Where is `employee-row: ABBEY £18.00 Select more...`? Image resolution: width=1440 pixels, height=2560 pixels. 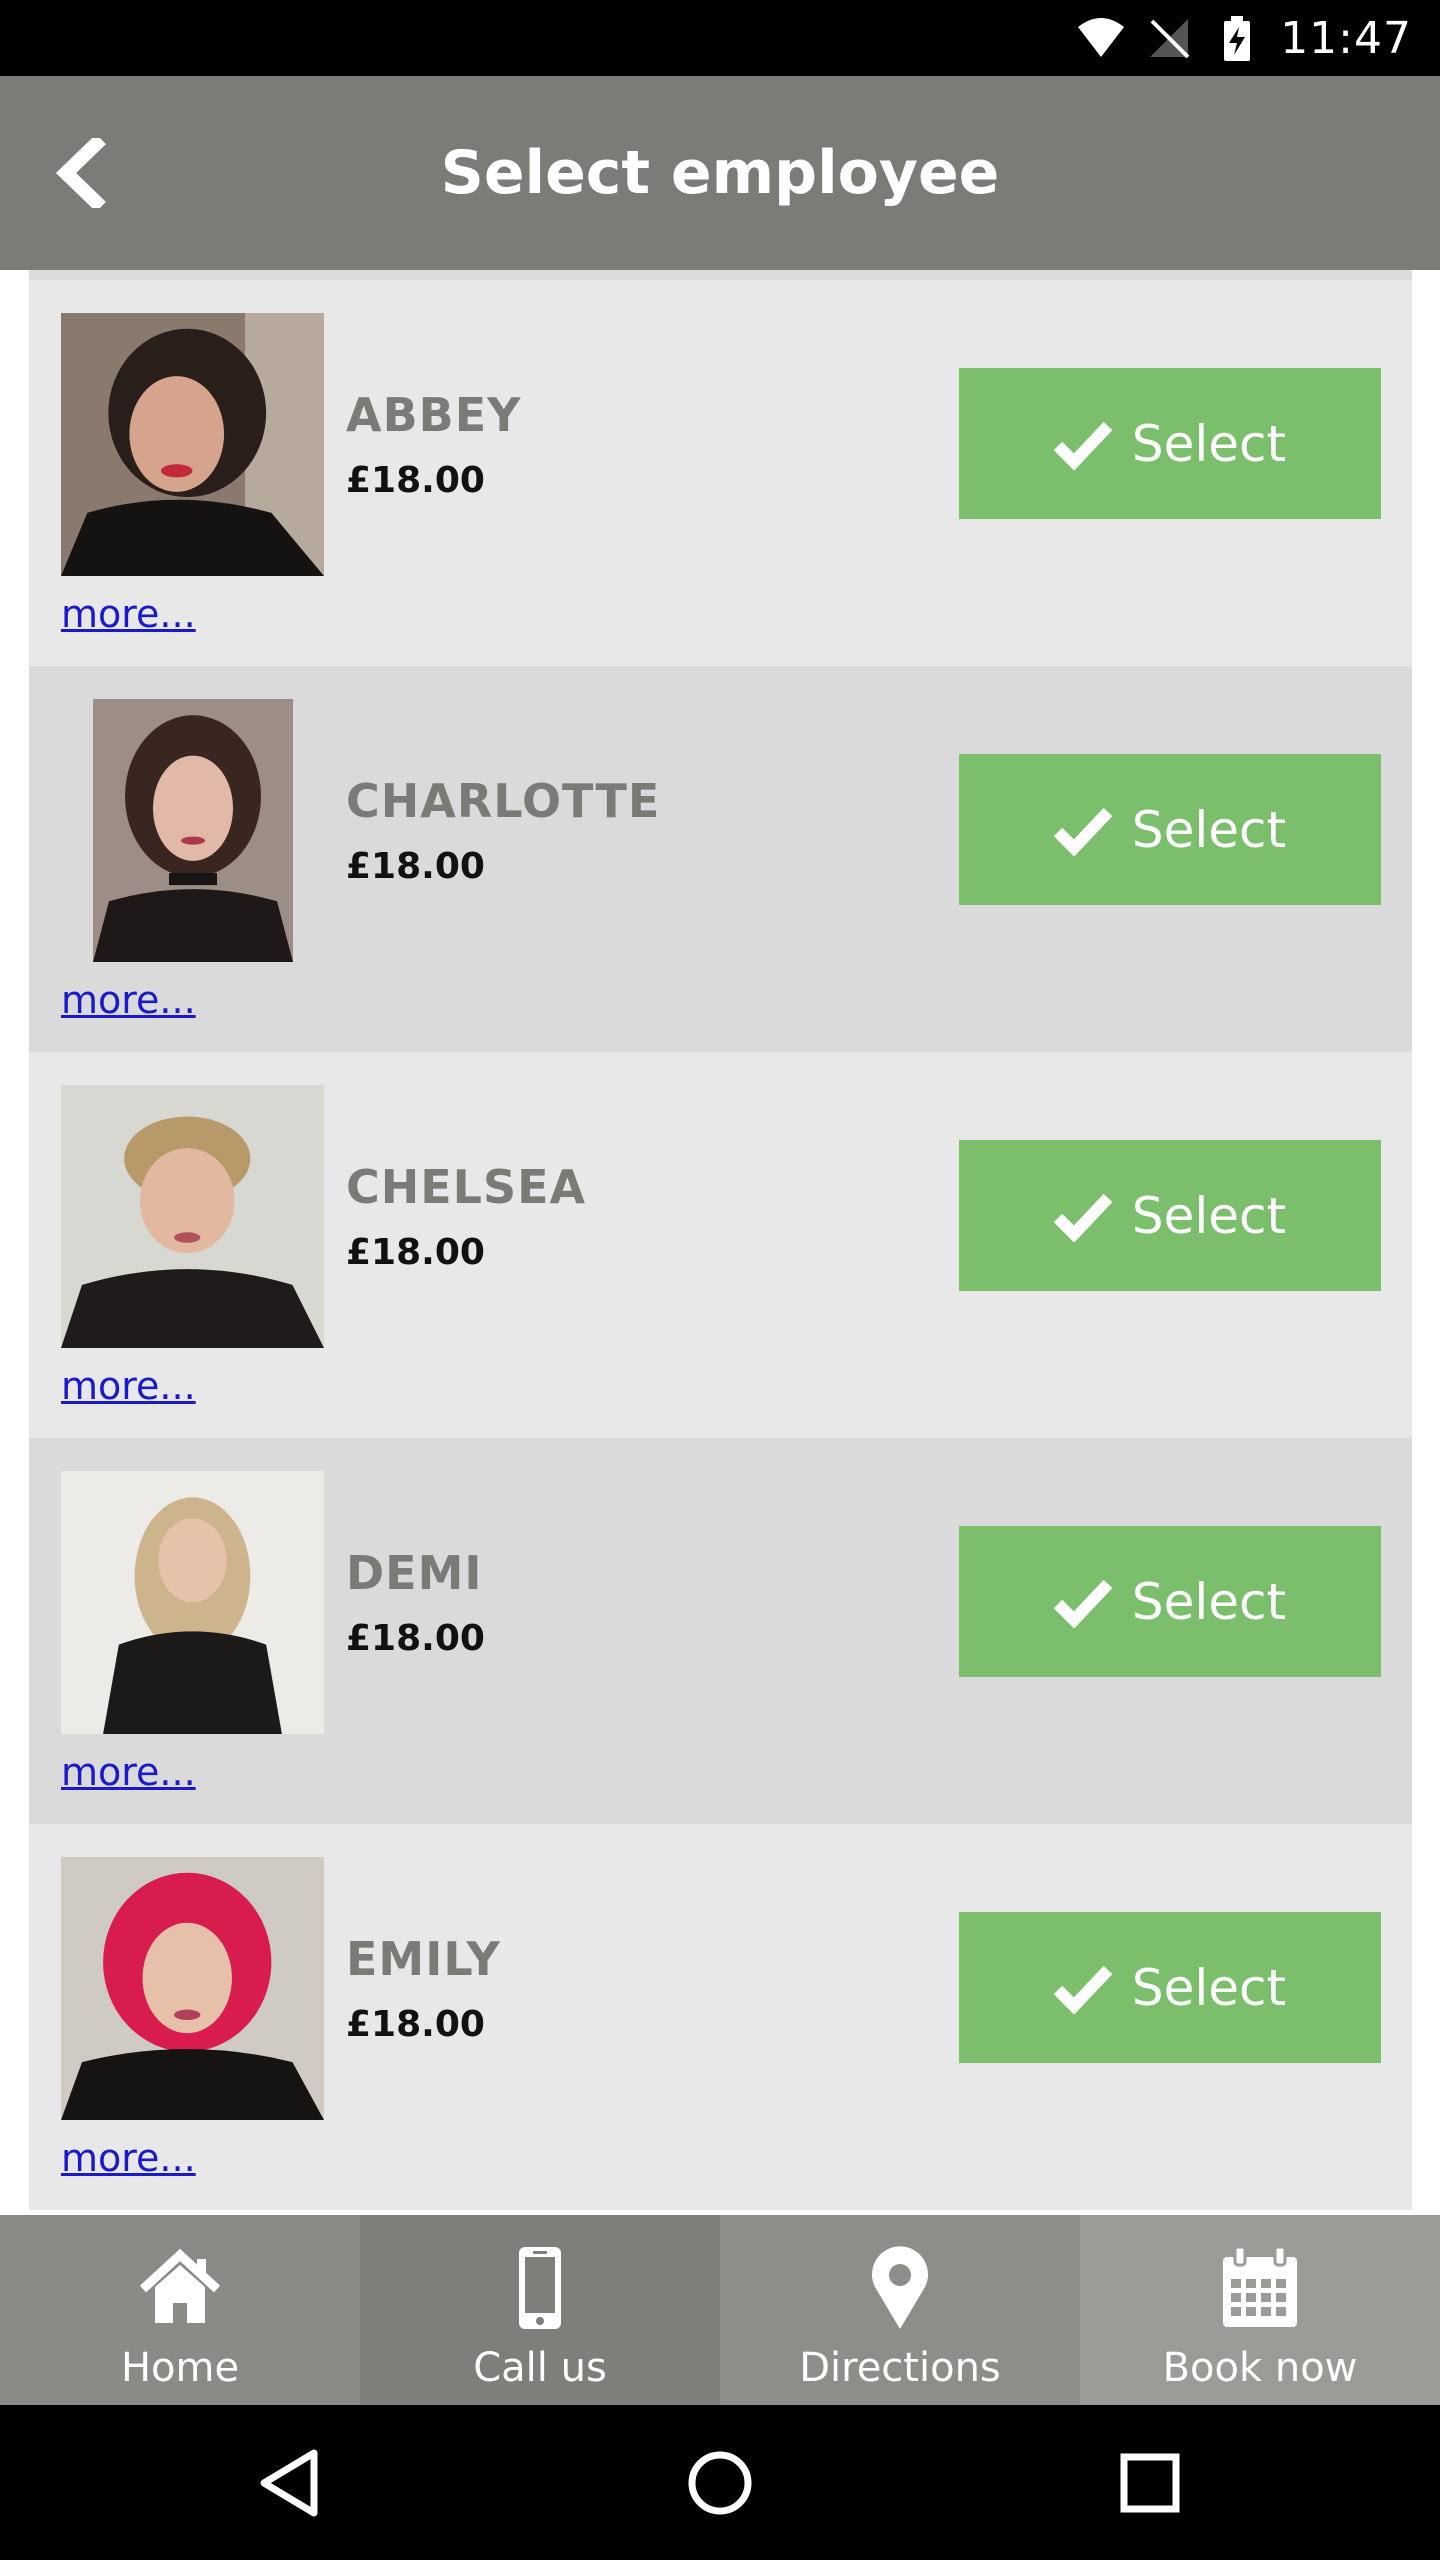 employee-row: ABBEY £18.00 Select more... is located at coordinates (720, 473).